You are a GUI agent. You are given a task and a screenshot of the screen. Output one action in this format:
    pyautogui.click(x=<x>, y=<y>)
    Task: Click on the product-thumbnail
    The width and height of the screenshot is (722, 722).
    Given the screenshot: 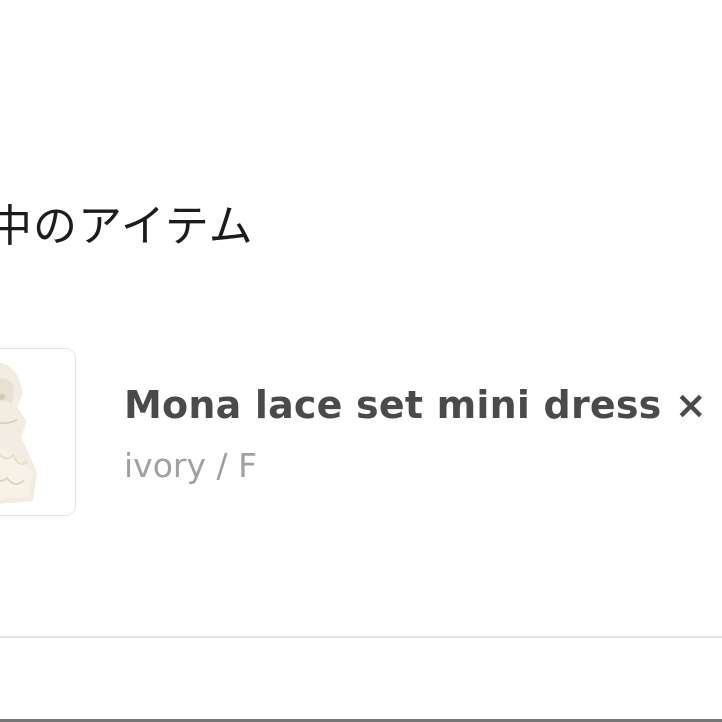 What is the action you would take?
    pyautogui.click(x=38, y=432)
    